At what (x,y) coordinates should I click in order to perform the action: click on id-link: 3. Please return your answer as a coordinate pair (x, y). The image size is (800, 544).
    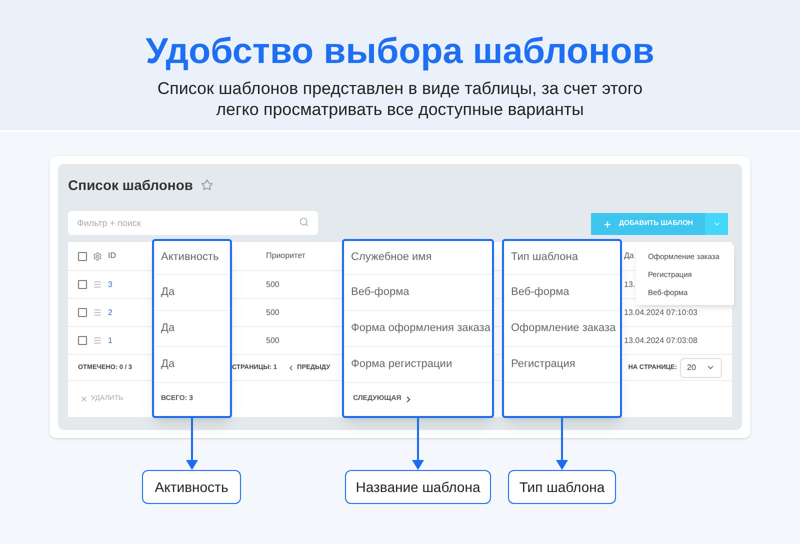
    Looking at the image, I should click on (110, 284).